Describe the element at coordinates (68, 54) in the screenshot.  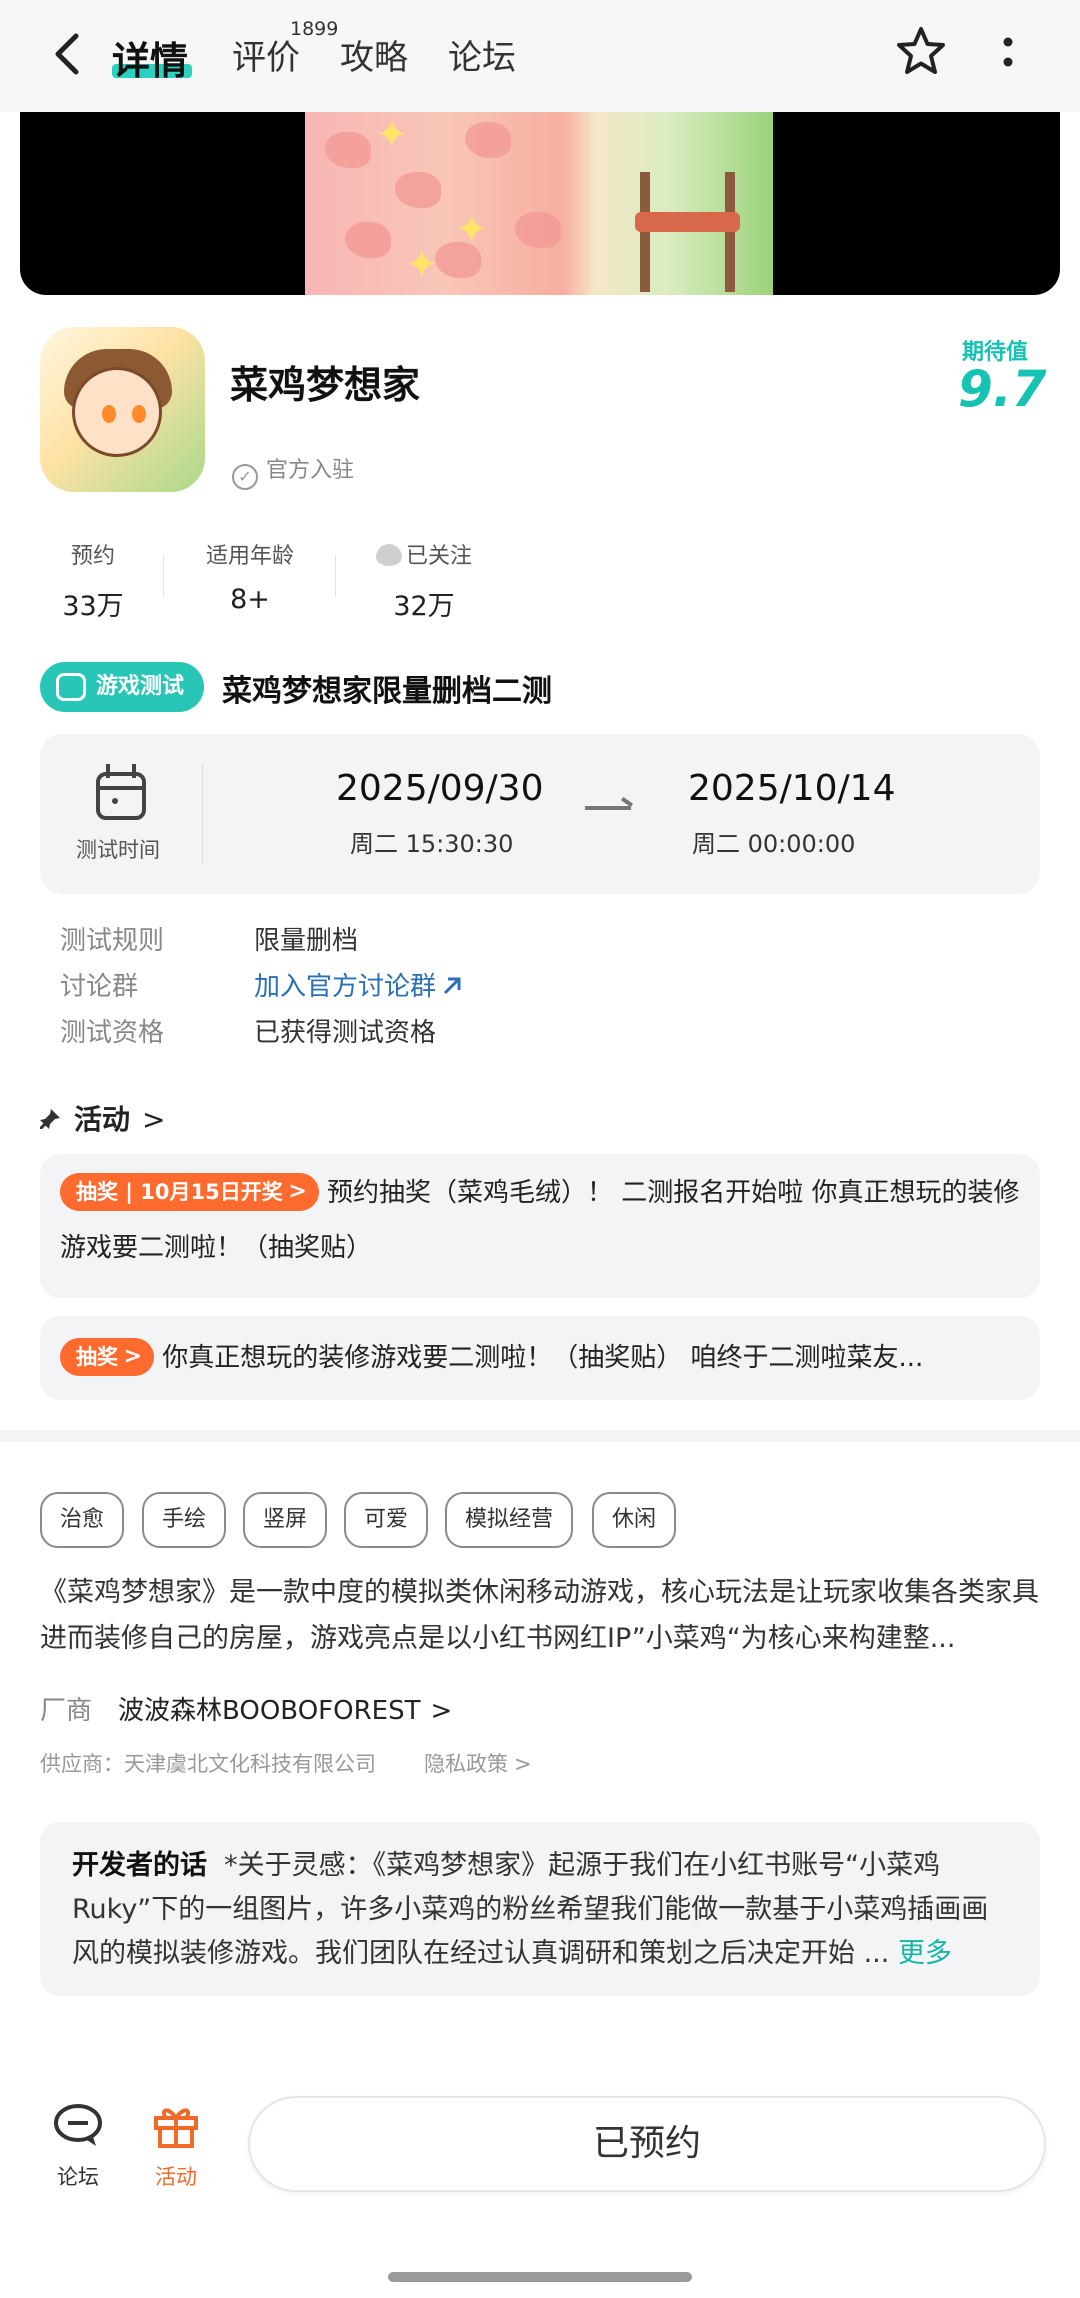
I see `back-arrow-icon` at that location.